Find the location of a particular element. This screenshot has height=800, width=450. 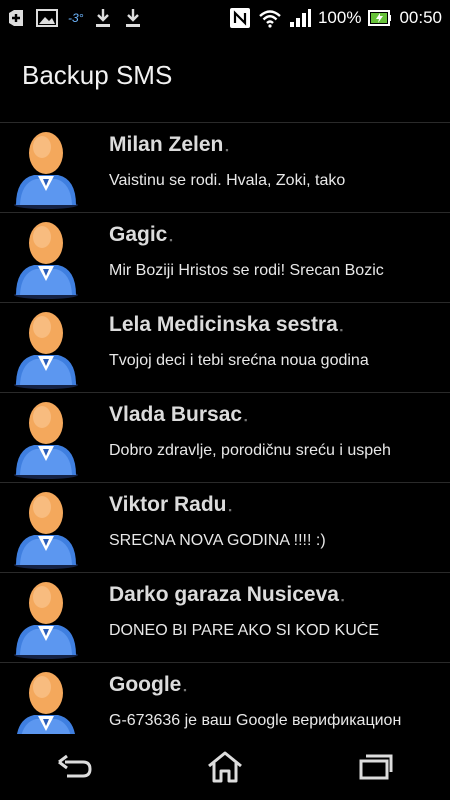

contact-name: Darko garaza Nusiceva is located at coordinates (226, 595).